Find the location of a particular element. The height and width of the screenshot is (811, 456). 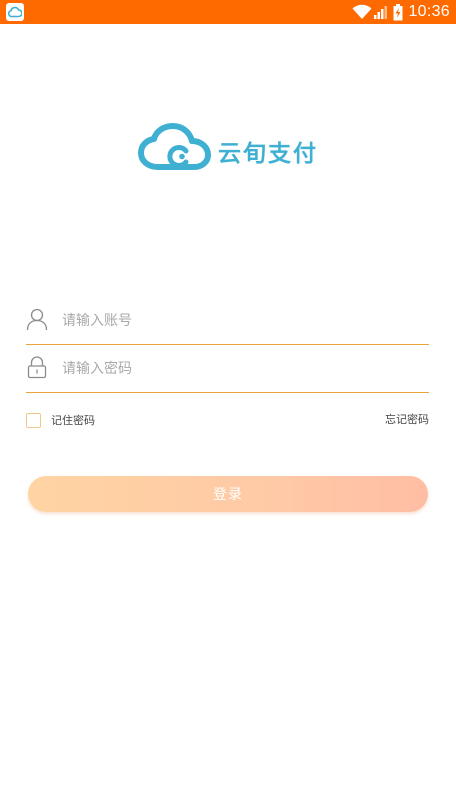

brand-name: 云旬支付 is located at coordinates (268, 154).